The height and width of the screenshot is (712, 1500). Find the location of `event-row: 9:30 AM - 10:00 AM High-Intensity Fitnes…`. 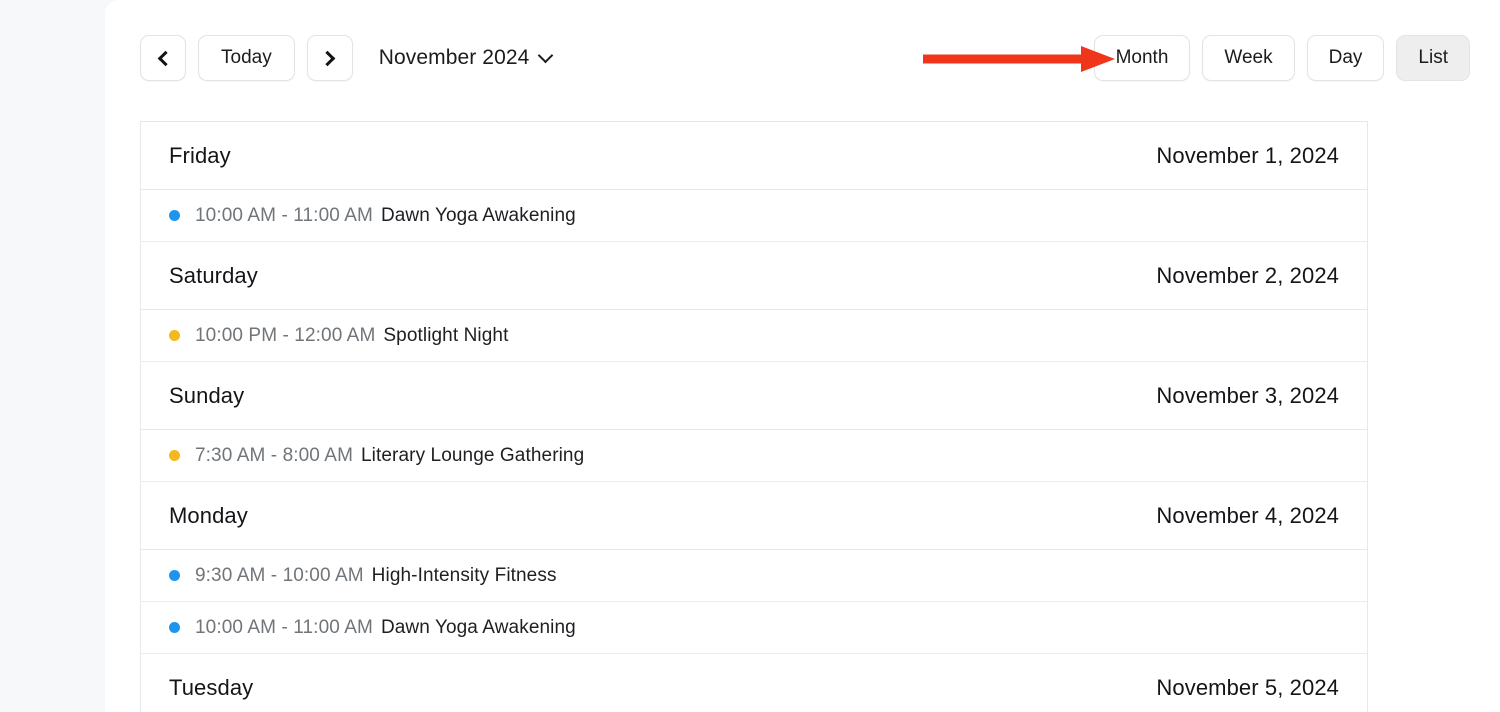

event-row: 9:30 AM - 10:00 AM High-Intensity Fitnes… is located at coordinates (754, 576).